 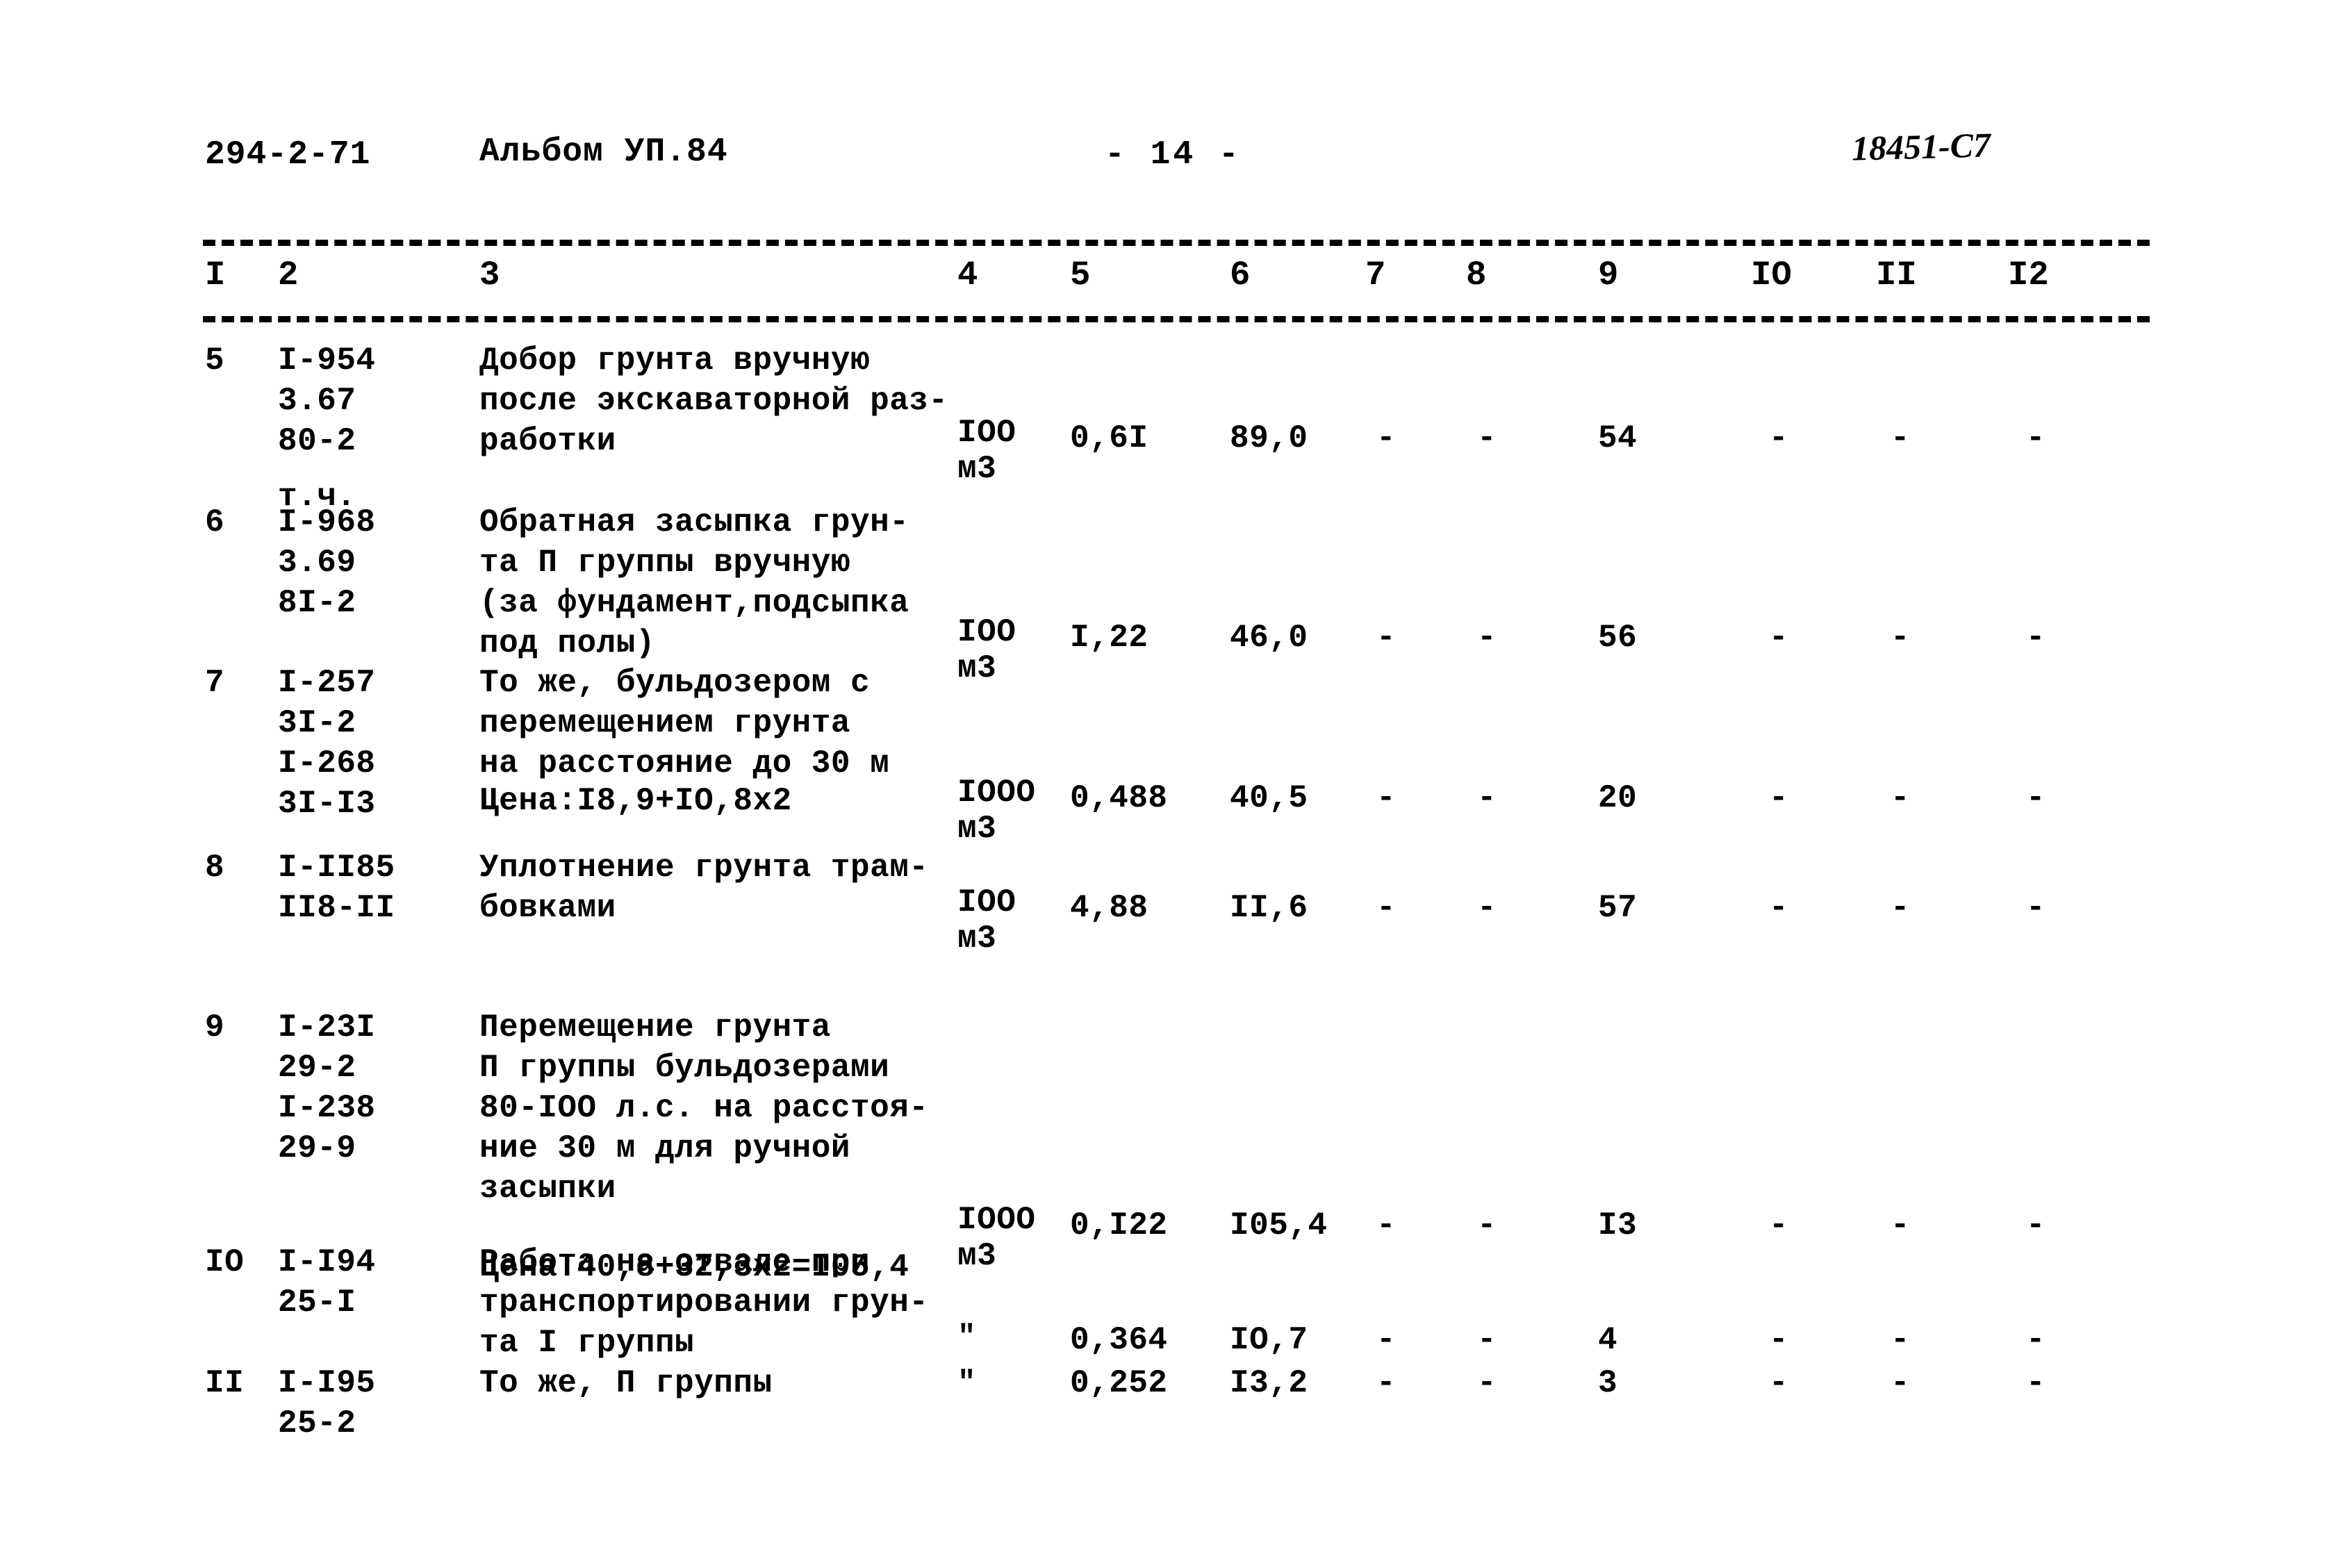 I want to click on row-col6-value: 40,5, so click(x=1269, y=798).